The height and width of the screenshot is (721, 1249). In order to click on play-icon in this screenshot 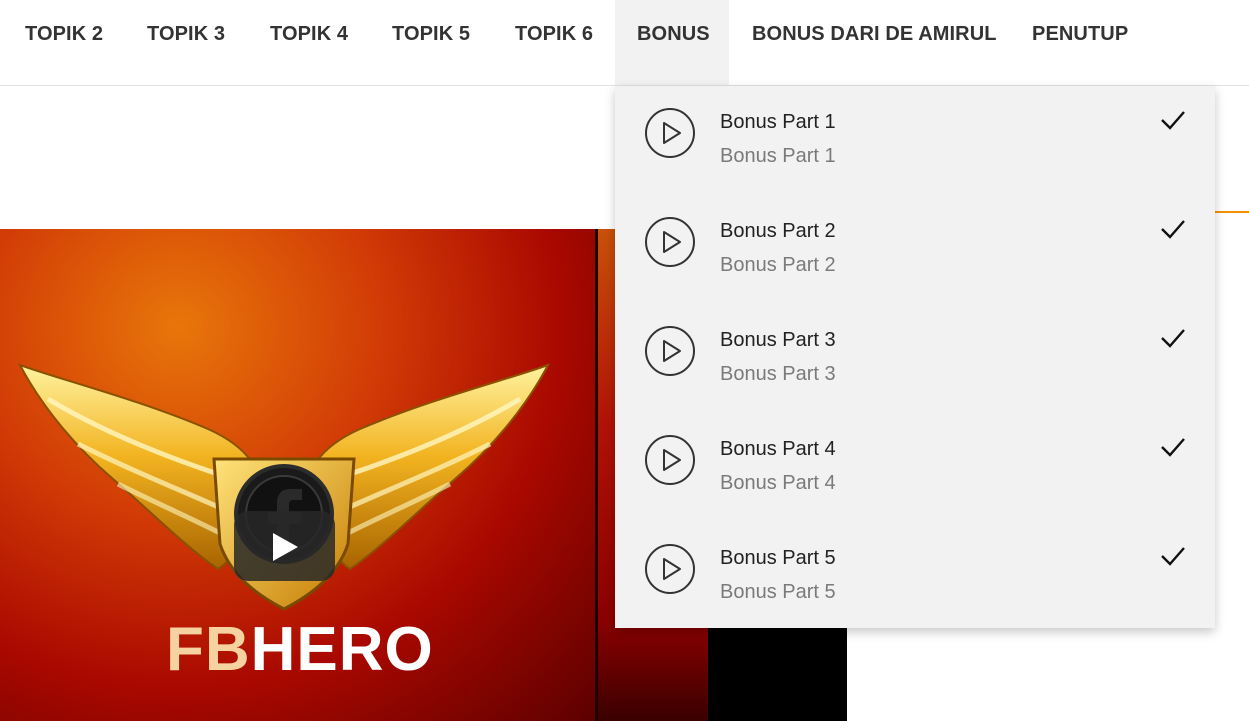, I will do `click(285, 547)`.